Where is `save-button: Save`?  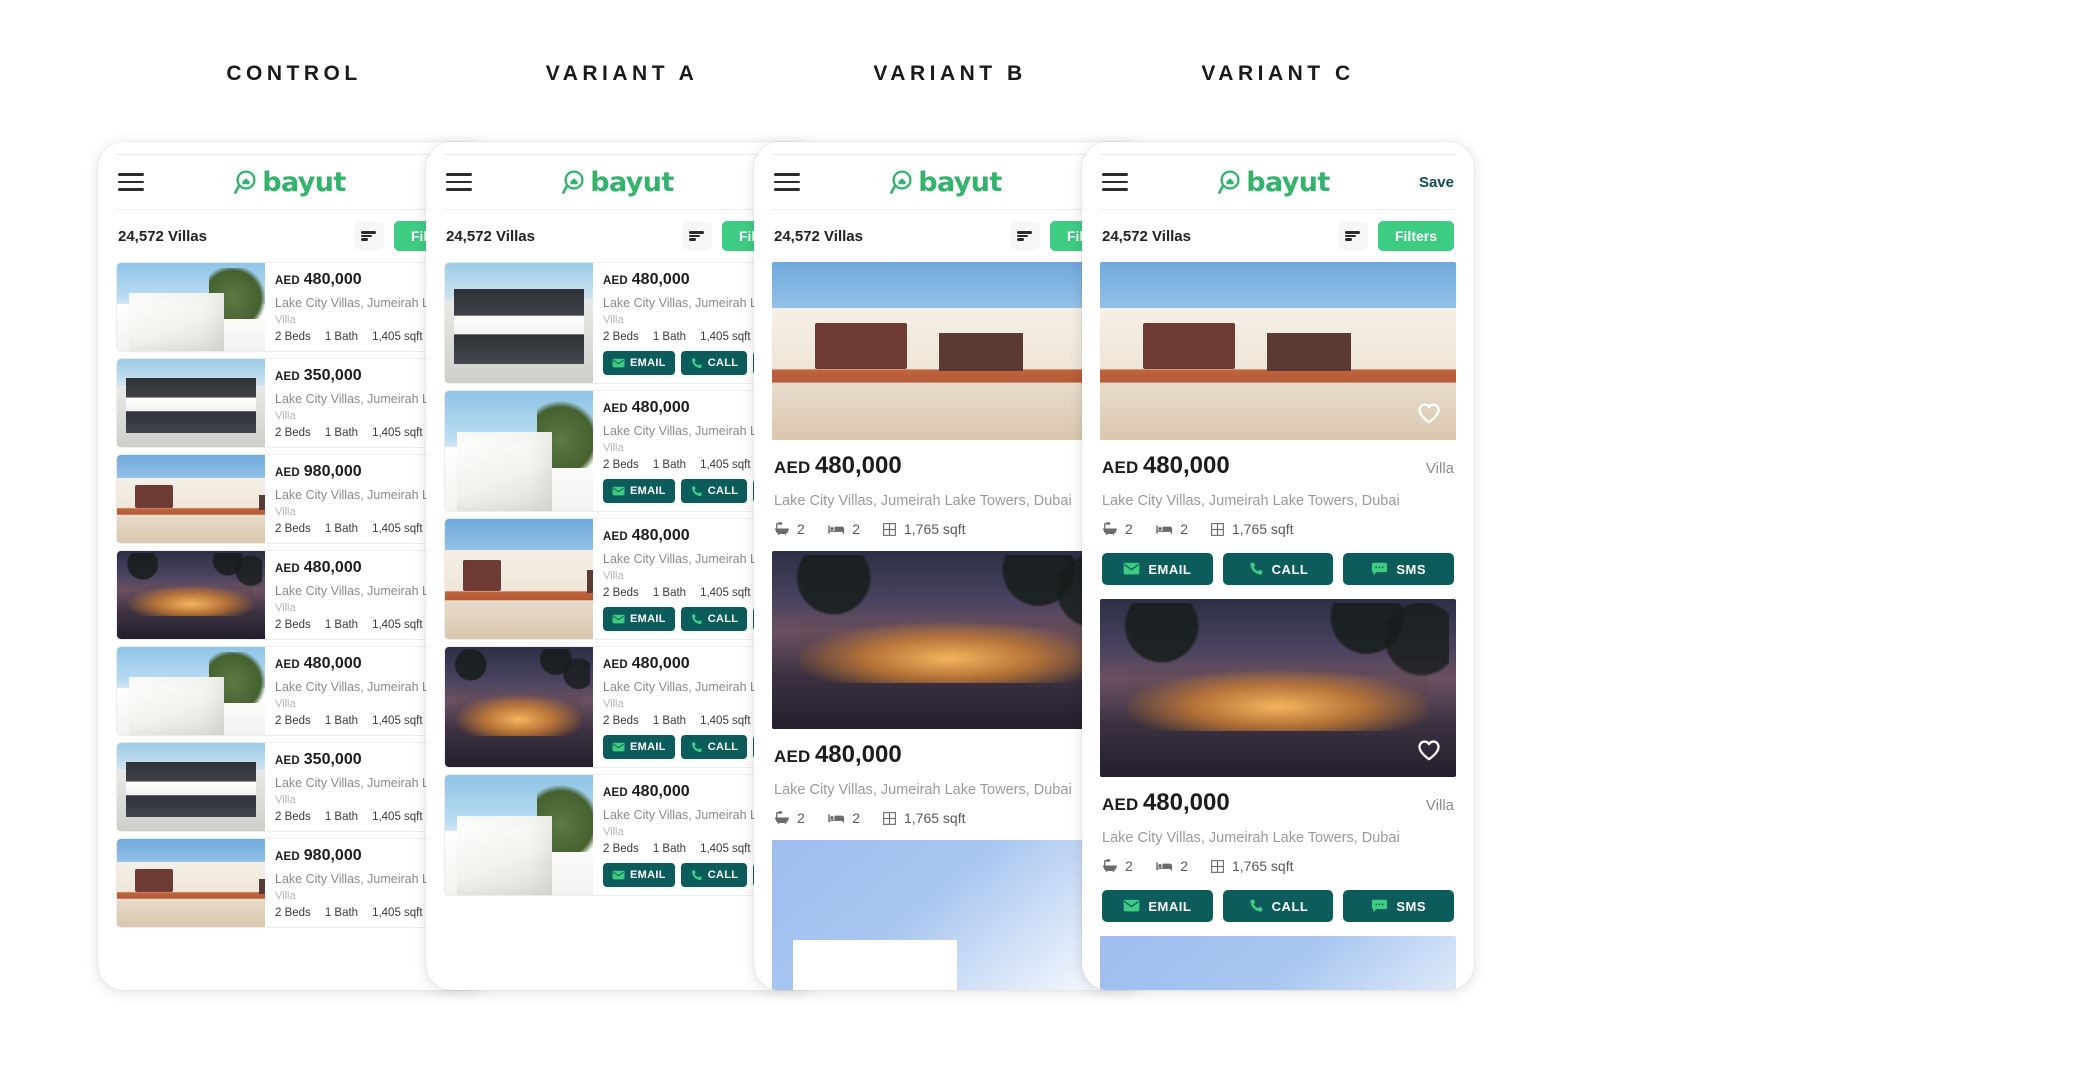 save-button: Save is located at coordinates (1436, 182).